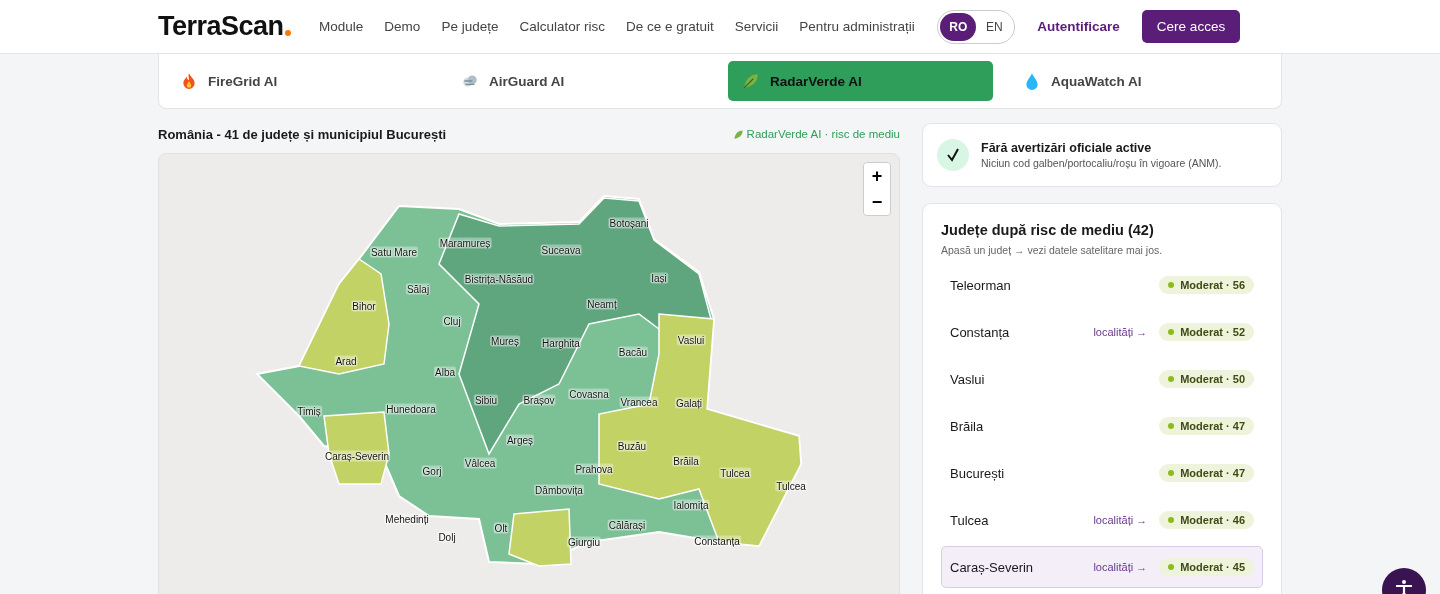  What do you see at coordinates (1206, 379) in the screenshot?
I see `risk-badge: Moderat · 50` at bounding box center [1206, 379].